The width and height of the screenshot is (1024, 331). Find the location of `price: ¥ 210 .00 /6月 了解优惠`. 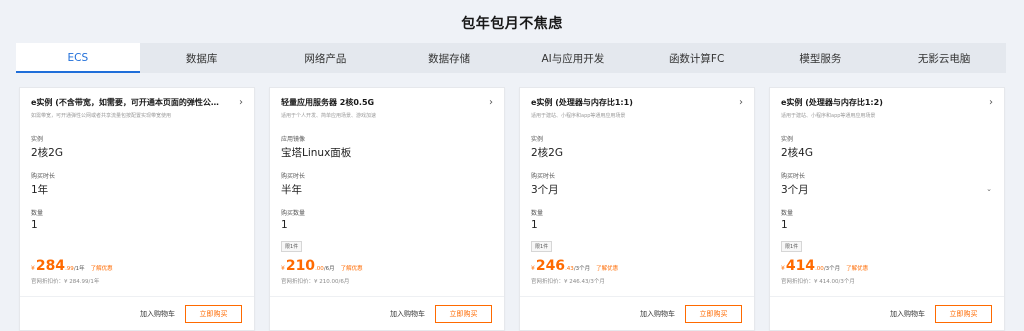

price: ¥ 210 .00 /6月 了解优惠 is located at coordinates (322, 266).